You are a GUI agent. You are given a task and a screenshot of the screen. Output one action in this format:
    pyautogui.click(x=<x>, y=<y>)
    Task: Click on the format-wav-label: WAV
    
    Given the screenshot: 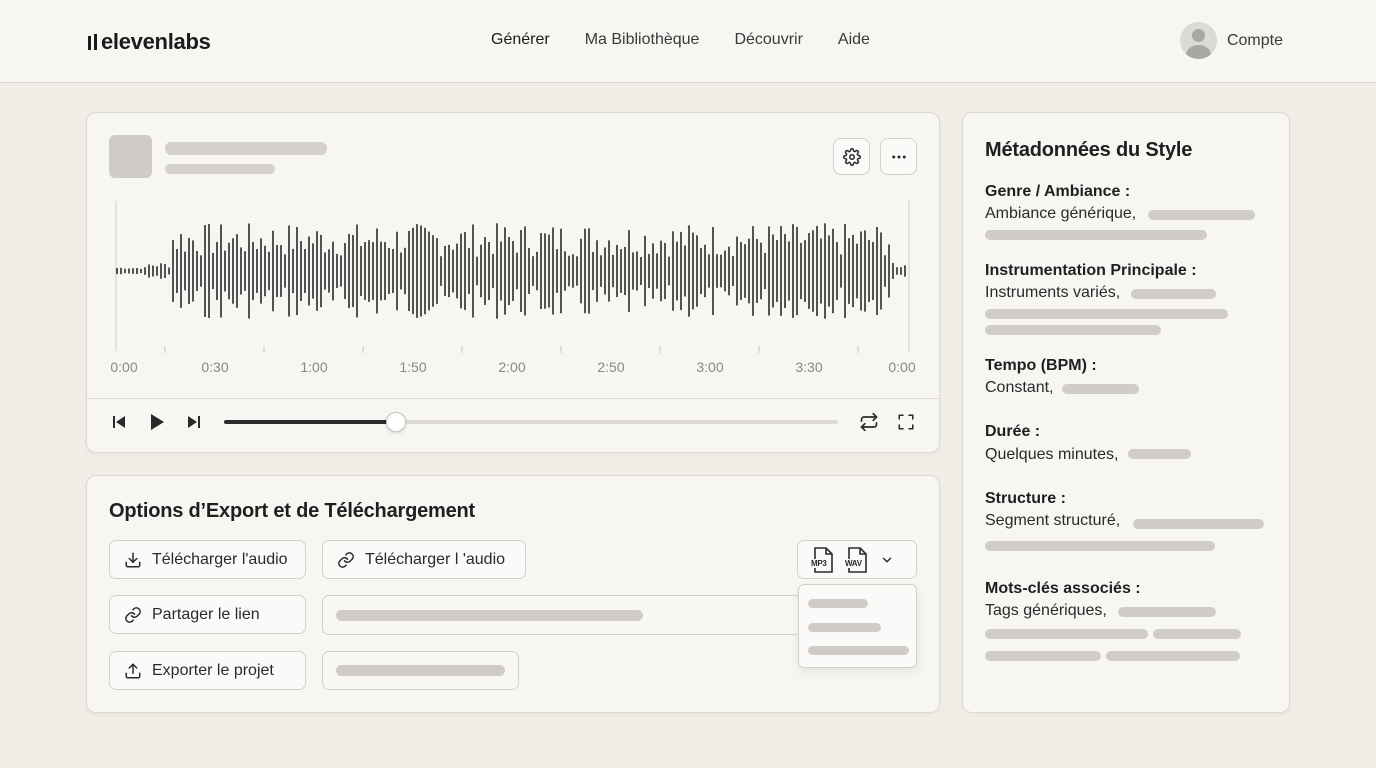 What is the action you would take?
    pyautogui.click(x=853, y=563)
    